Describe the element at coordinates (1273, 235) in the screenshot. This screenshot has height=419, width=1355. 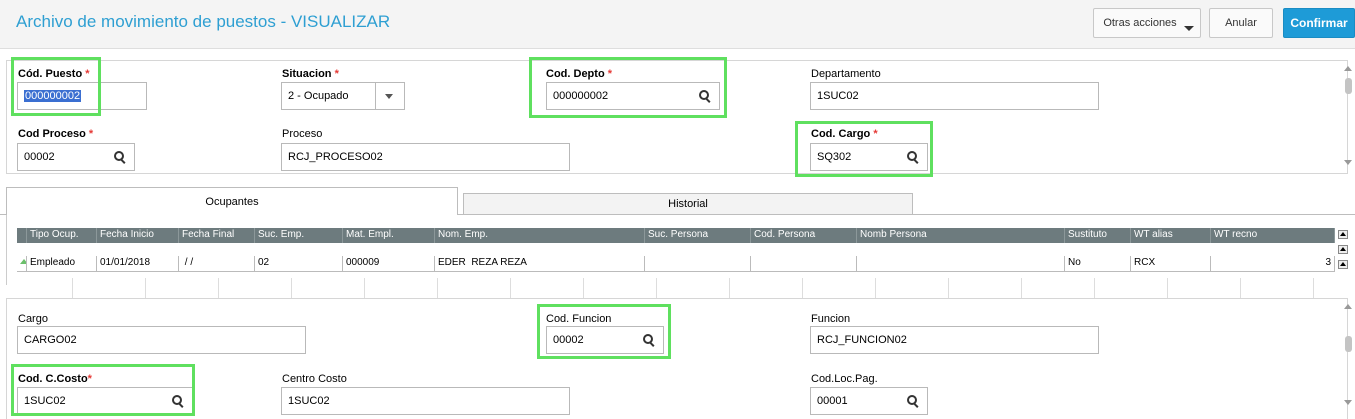
I see `grid-col-wt-recno: WT recno` at that location.